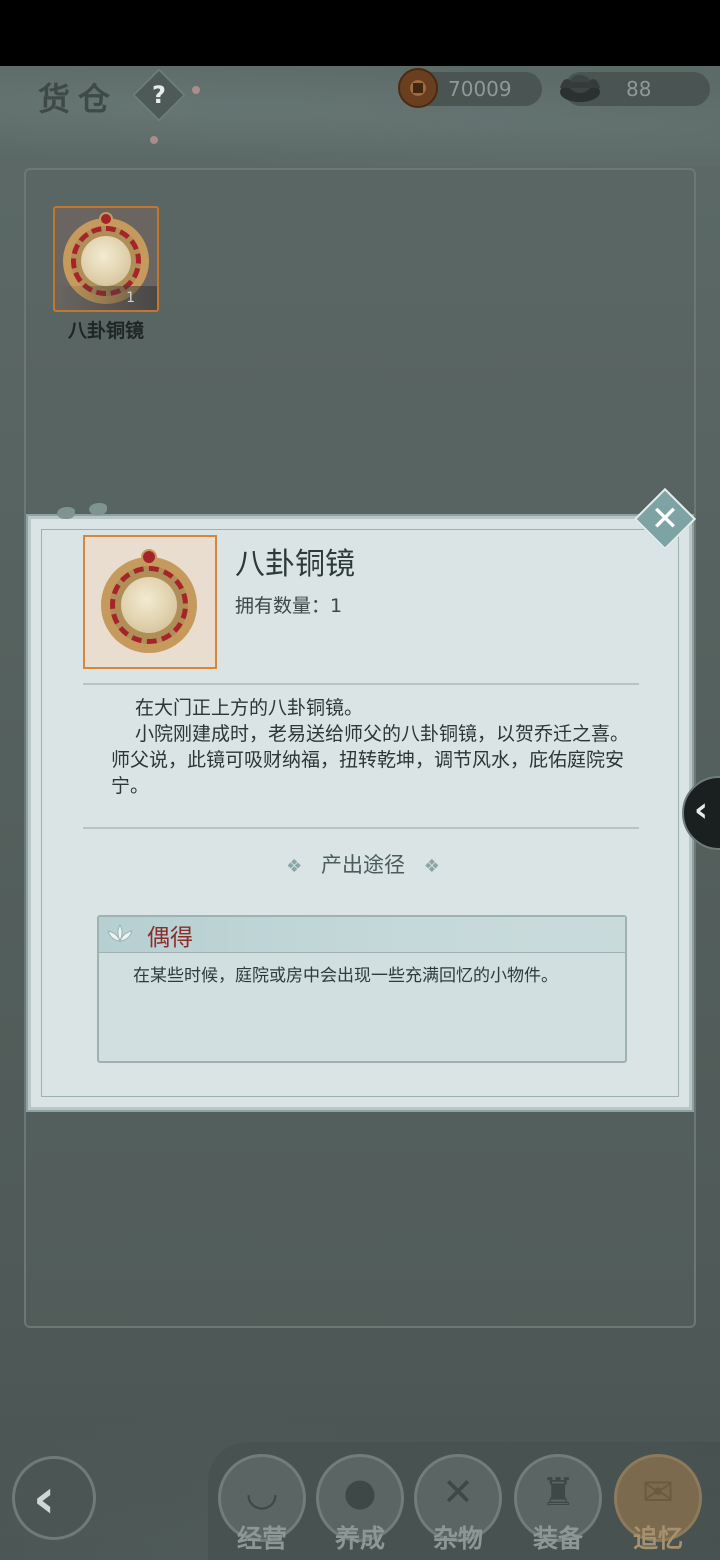 The height and width of the screenshot is (1560, 720). I want to click on count-shade, so click(106, 298).